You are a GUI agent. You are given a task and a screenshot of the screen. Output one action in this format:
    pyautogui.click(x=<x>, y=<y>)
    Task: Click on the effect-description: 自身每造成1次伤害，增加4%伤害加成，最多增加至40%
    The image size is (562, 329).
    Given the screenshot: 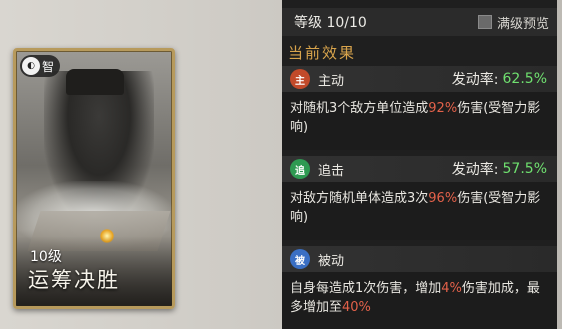 What is the action you would take?
    pyautogui.click(x=419, y=294)
    